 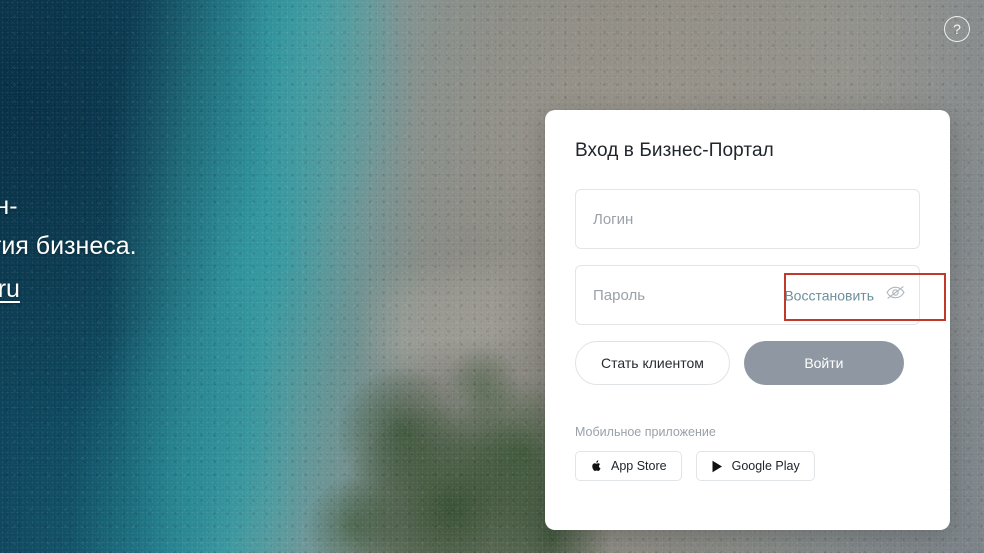 I want to click on google-play-label: Google Play, so click(x=765, y=466).